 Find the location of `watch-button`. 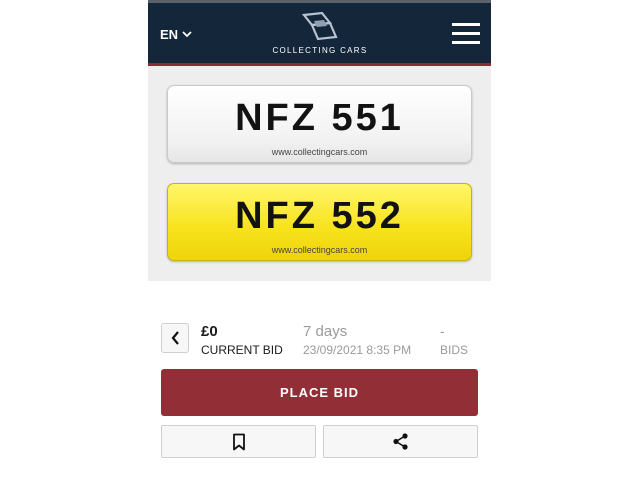

watch-button is located at coordinates (238, 441).